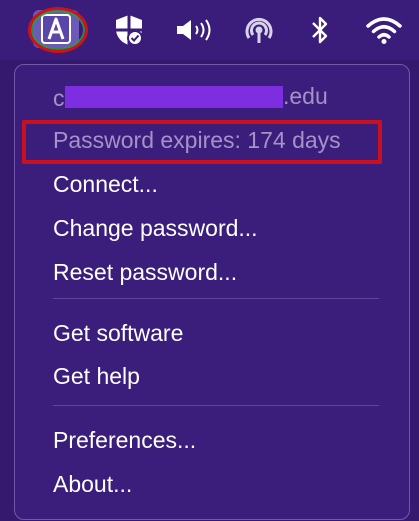 Image resolution: width=419 pixels, height=521 pixels. Describe the element at coordinates (96, 376) in the screenshot. I see `menu-item-get-help: Get help` at that location.